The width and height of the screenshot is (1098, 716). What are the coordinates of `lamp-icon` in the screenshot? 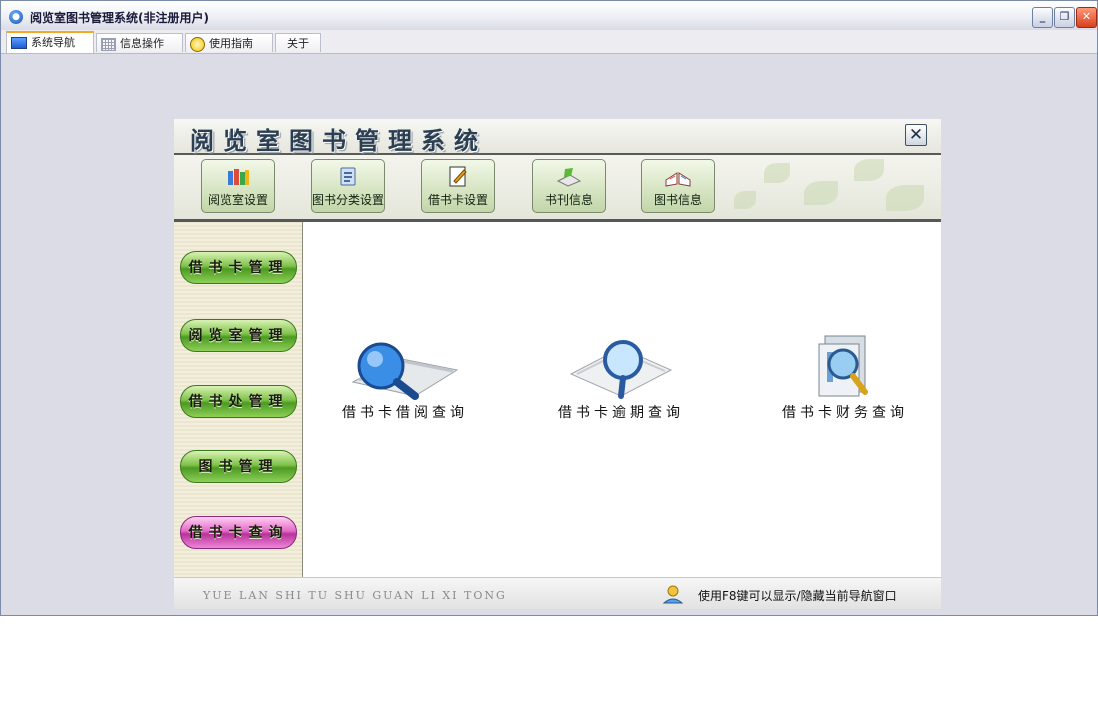 It's located at (197, 44).